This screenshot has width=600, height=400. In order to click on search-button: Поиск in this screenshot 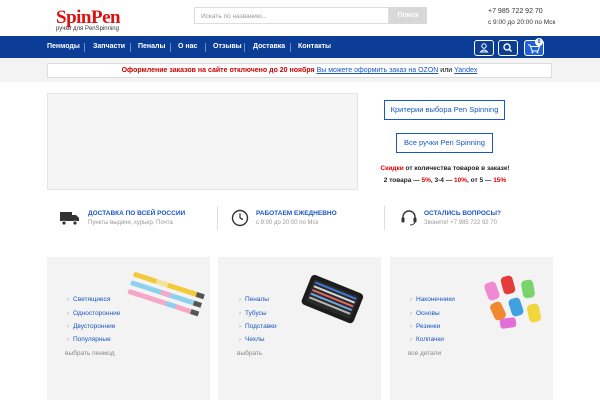, I will do `click(408, 15)`.